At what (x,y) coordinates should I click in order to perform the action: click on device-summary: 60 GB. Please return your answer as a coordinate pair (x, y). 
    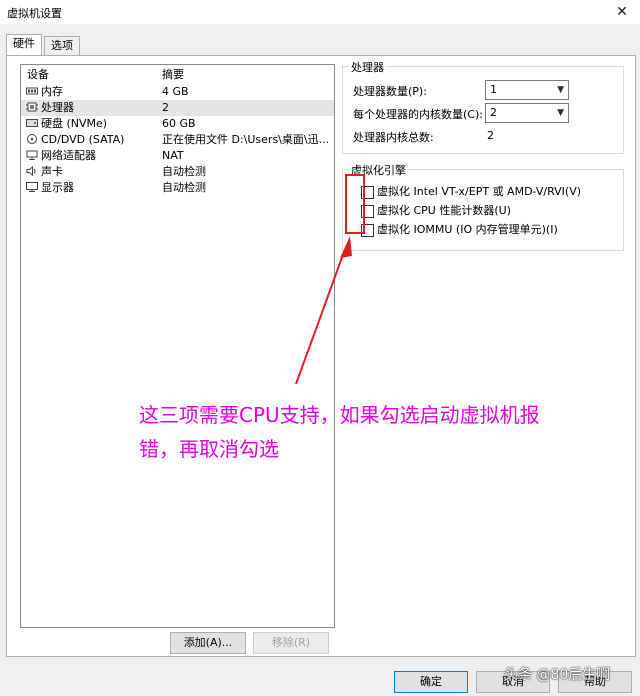
    Looking at the image, I should click on (179, 123).